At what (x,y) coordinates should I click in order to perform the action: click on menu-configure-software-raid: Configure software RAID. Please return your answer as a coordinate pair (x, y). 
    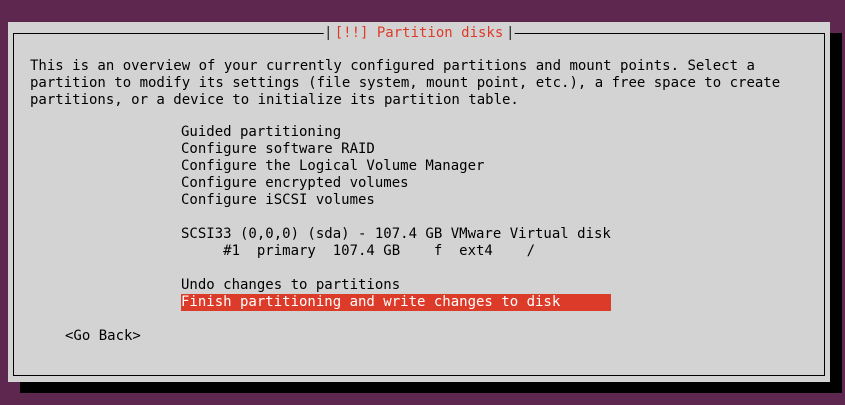
    Looking at the image, I should click on (278, 149).